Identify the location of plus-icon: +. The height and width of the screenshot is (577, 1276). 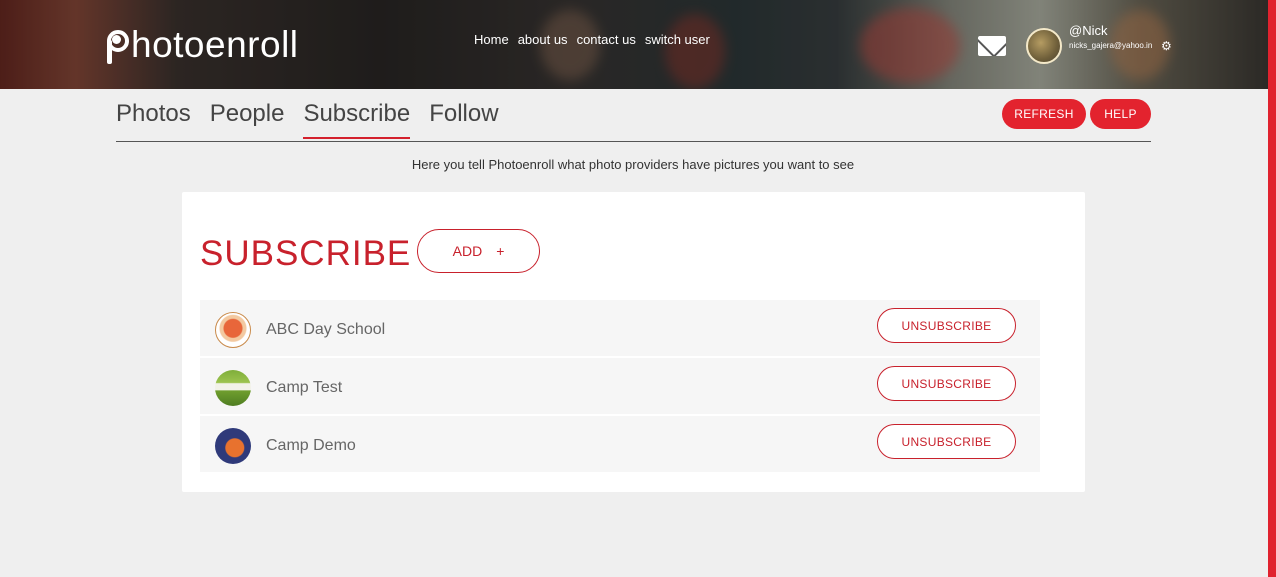
(500, 251).